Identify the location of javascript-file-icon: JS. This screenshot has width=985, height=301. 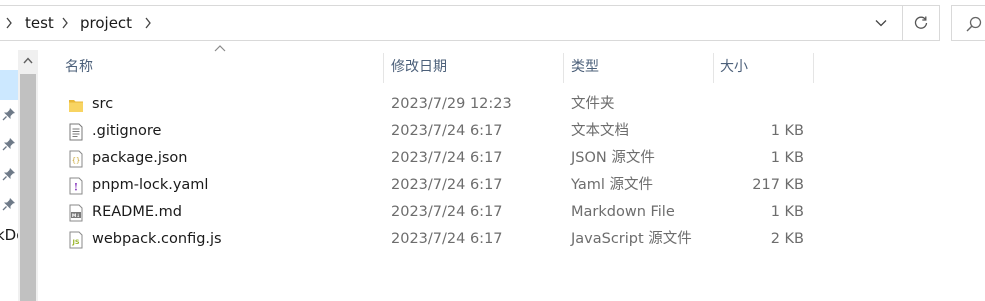
(76, 240).